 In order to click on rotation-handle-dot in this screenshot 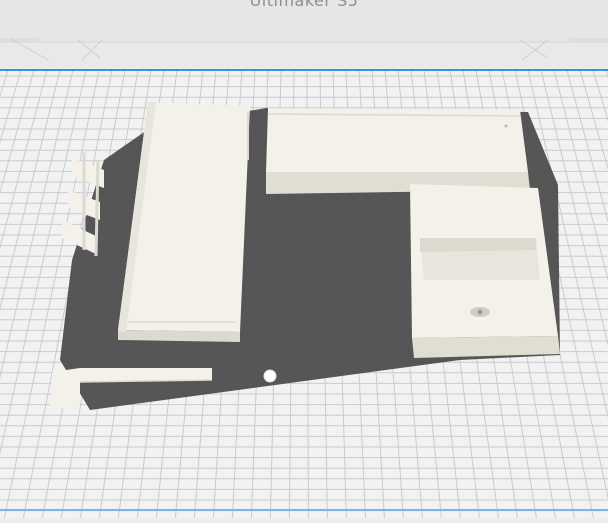, I will do `click(270, 376)`.